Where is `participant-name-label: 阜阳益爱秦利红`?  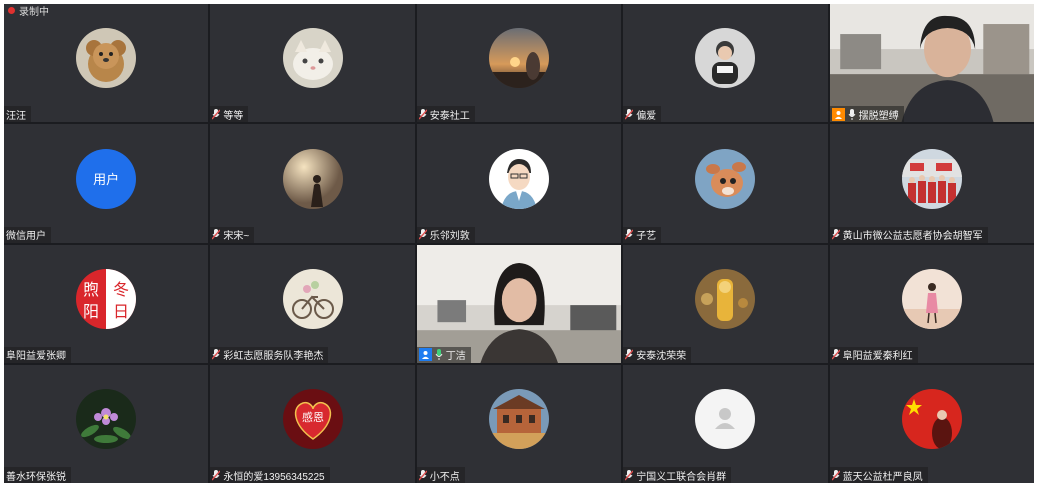 participant-name-label: 阜阳益爱秦利红 is located at coordinates (873, 354).